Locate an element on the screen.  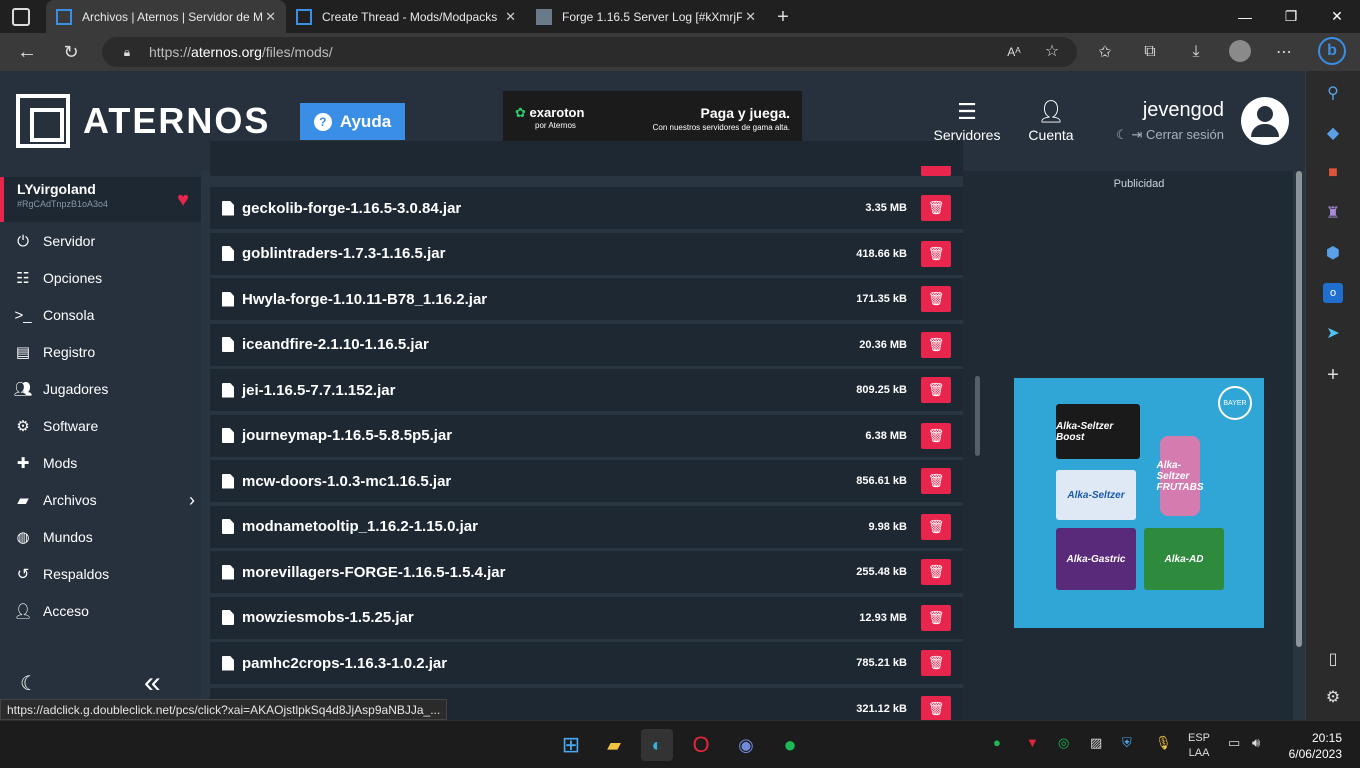
broken-heart-icon: ♥ is located at coordinates (183, 200).